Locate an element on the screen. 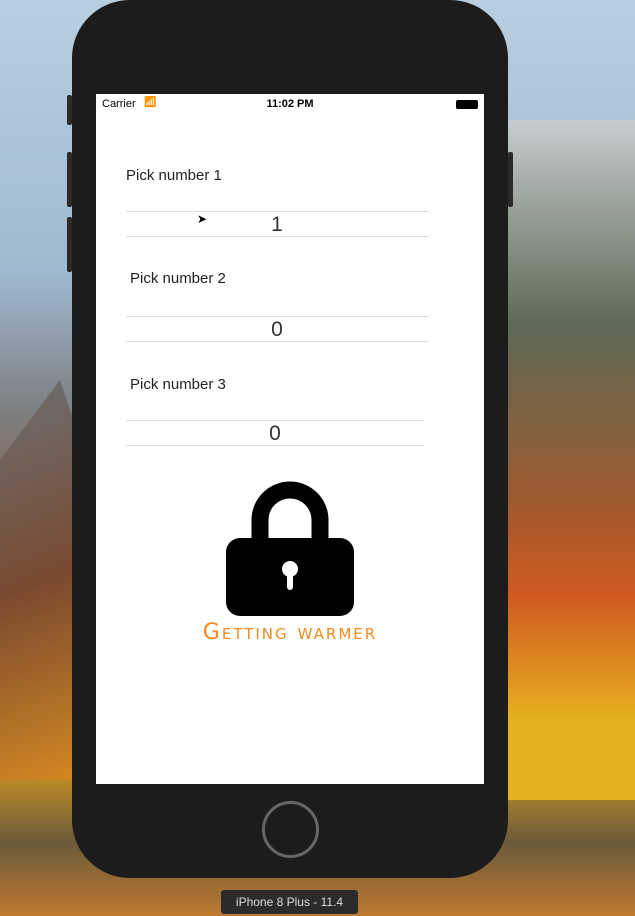 The image size is (635, 916). device-label: iPhone 8 Plus - 11.4 is located at coordinates (289, 902).